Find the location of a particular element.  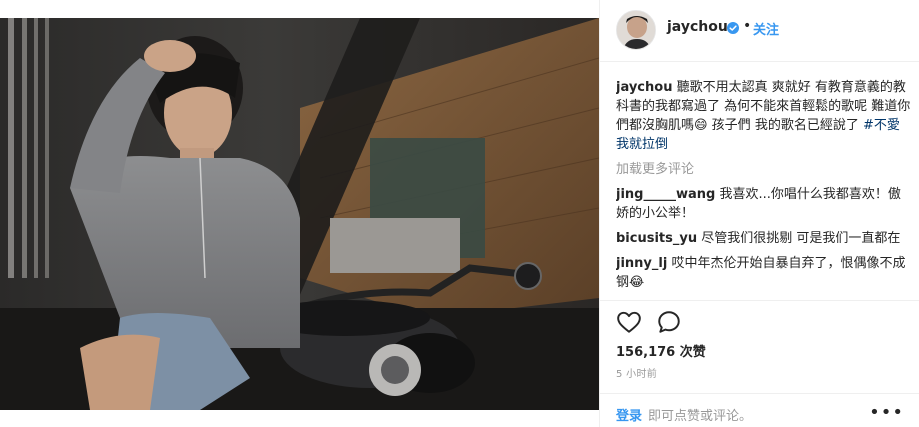

avatar is located at coordinates (636, 30).